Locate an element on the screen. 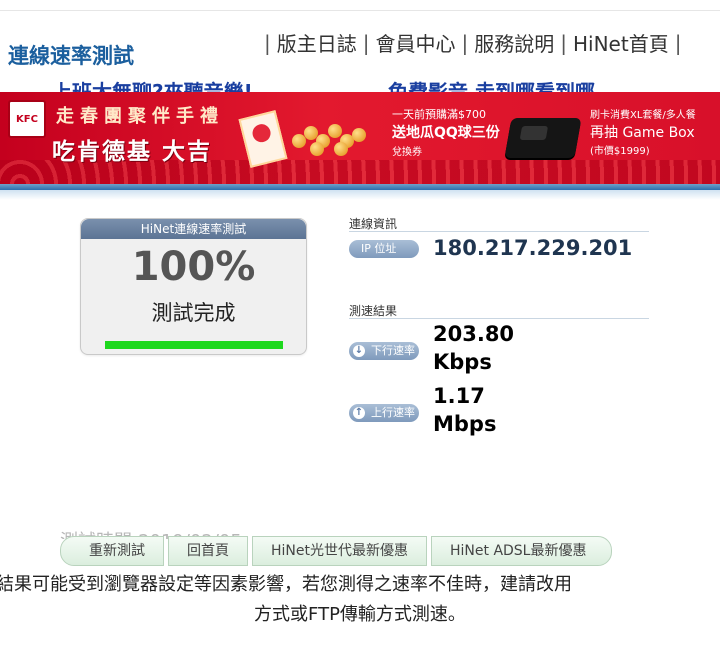 The width and height of the screenshot is (720, 655). kfc-logo: KFC is located at coordinates (27, 119).